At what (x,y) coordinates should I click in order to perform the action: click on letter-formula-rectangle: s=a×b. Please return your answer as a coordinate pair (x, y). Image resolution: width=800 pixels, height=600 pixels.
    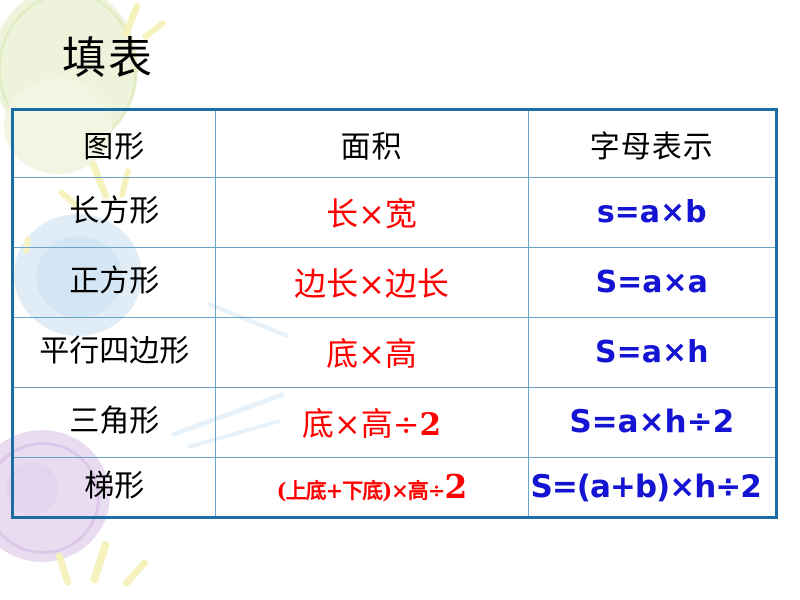
    Looking at the image, I should click on (651, 212).